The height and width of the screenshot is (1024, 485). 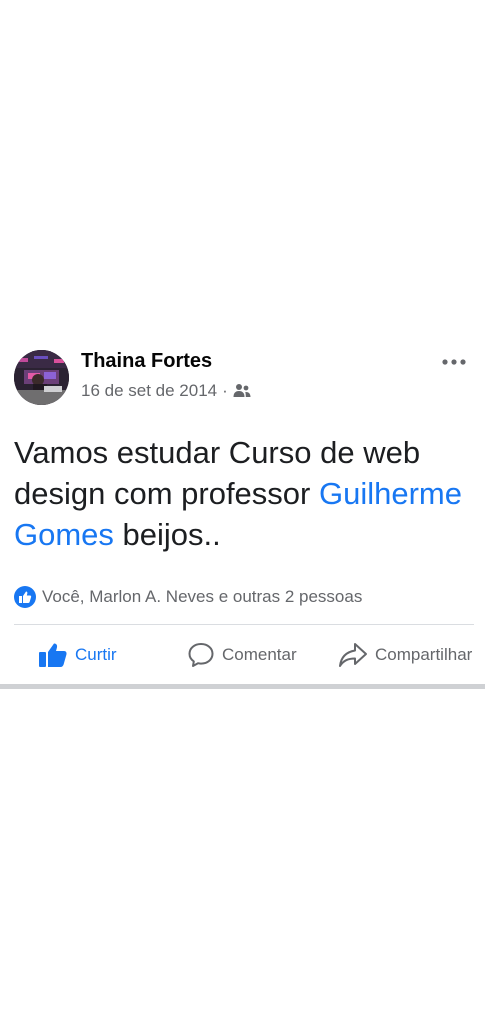 What do you see at coordinates (149, 391) in the screenshot?
I see `post-date: 16 de set de 2014` at bounding box center [149, 391].